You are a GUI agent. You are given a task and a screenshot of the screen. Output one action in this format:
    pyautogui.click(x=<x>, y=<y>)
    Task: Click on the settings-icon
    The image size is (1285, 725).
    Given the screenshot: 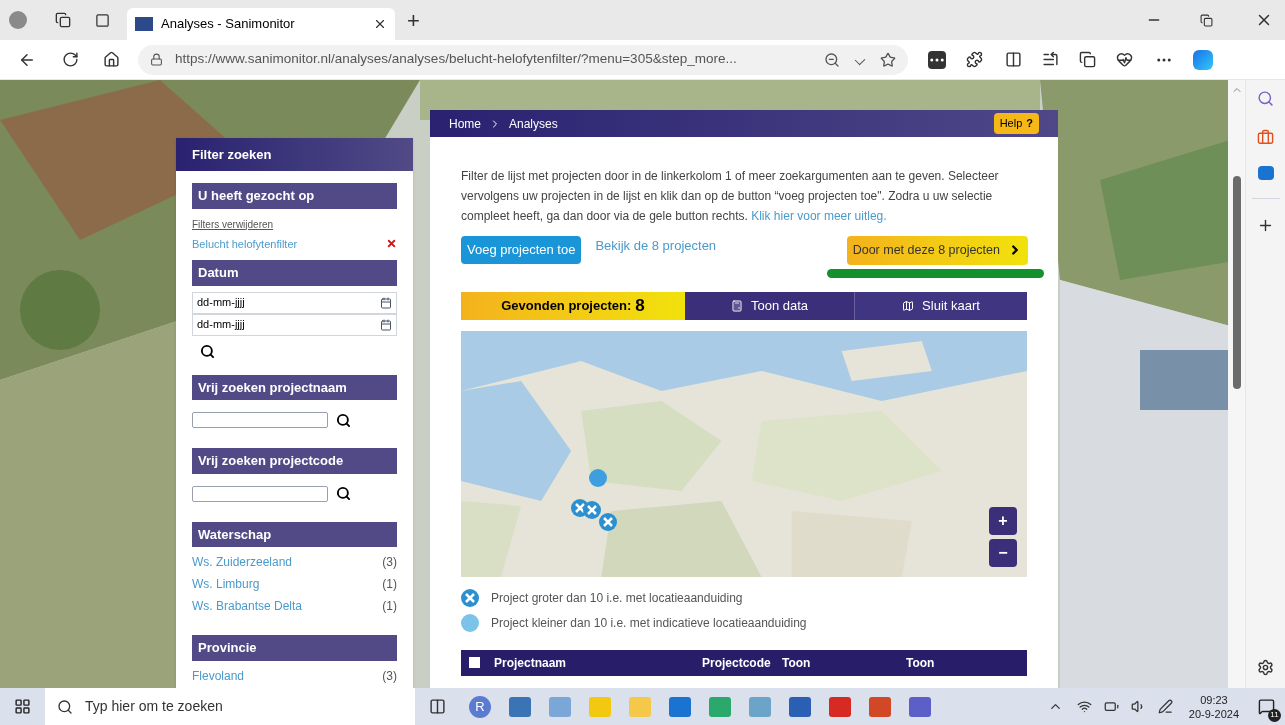 What is the action you would take?
    pyautogui.click(x=1265, y=667)
    